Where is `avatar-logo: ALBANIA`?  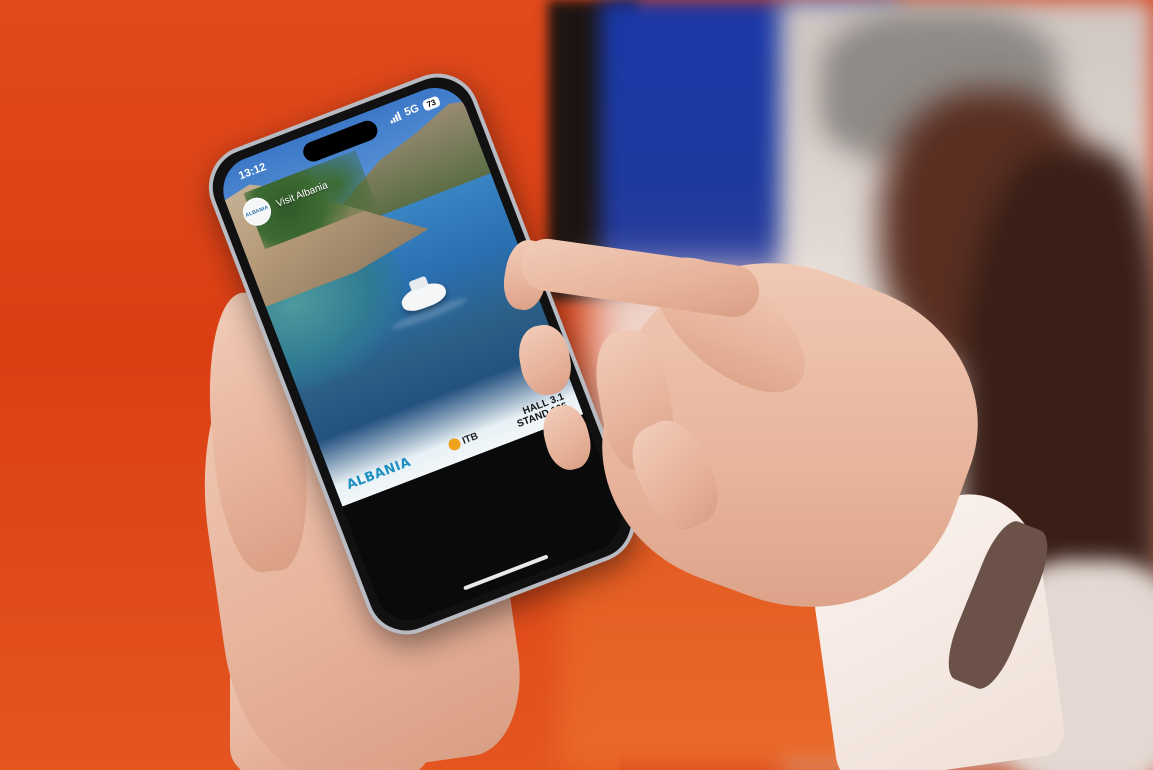
avatar-logo: ALBANIA is located at coordinates (257, 211).